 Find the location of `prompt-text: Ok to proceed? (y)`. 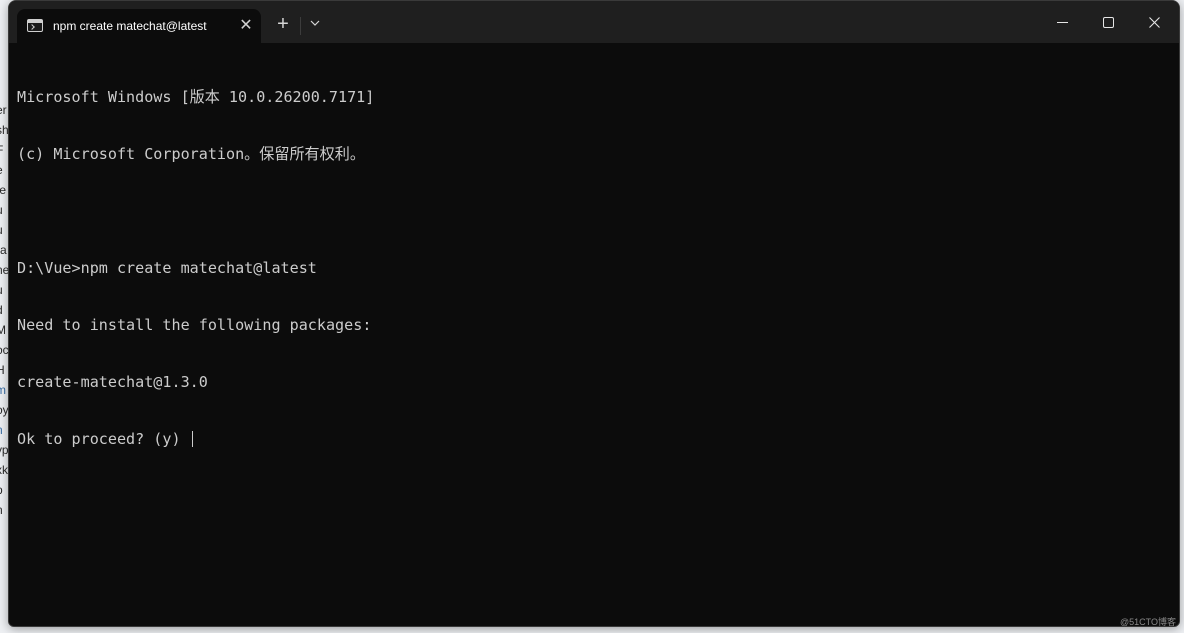

prompt-text: Ok to proceed? (y) is located at coordinates (103, 439).